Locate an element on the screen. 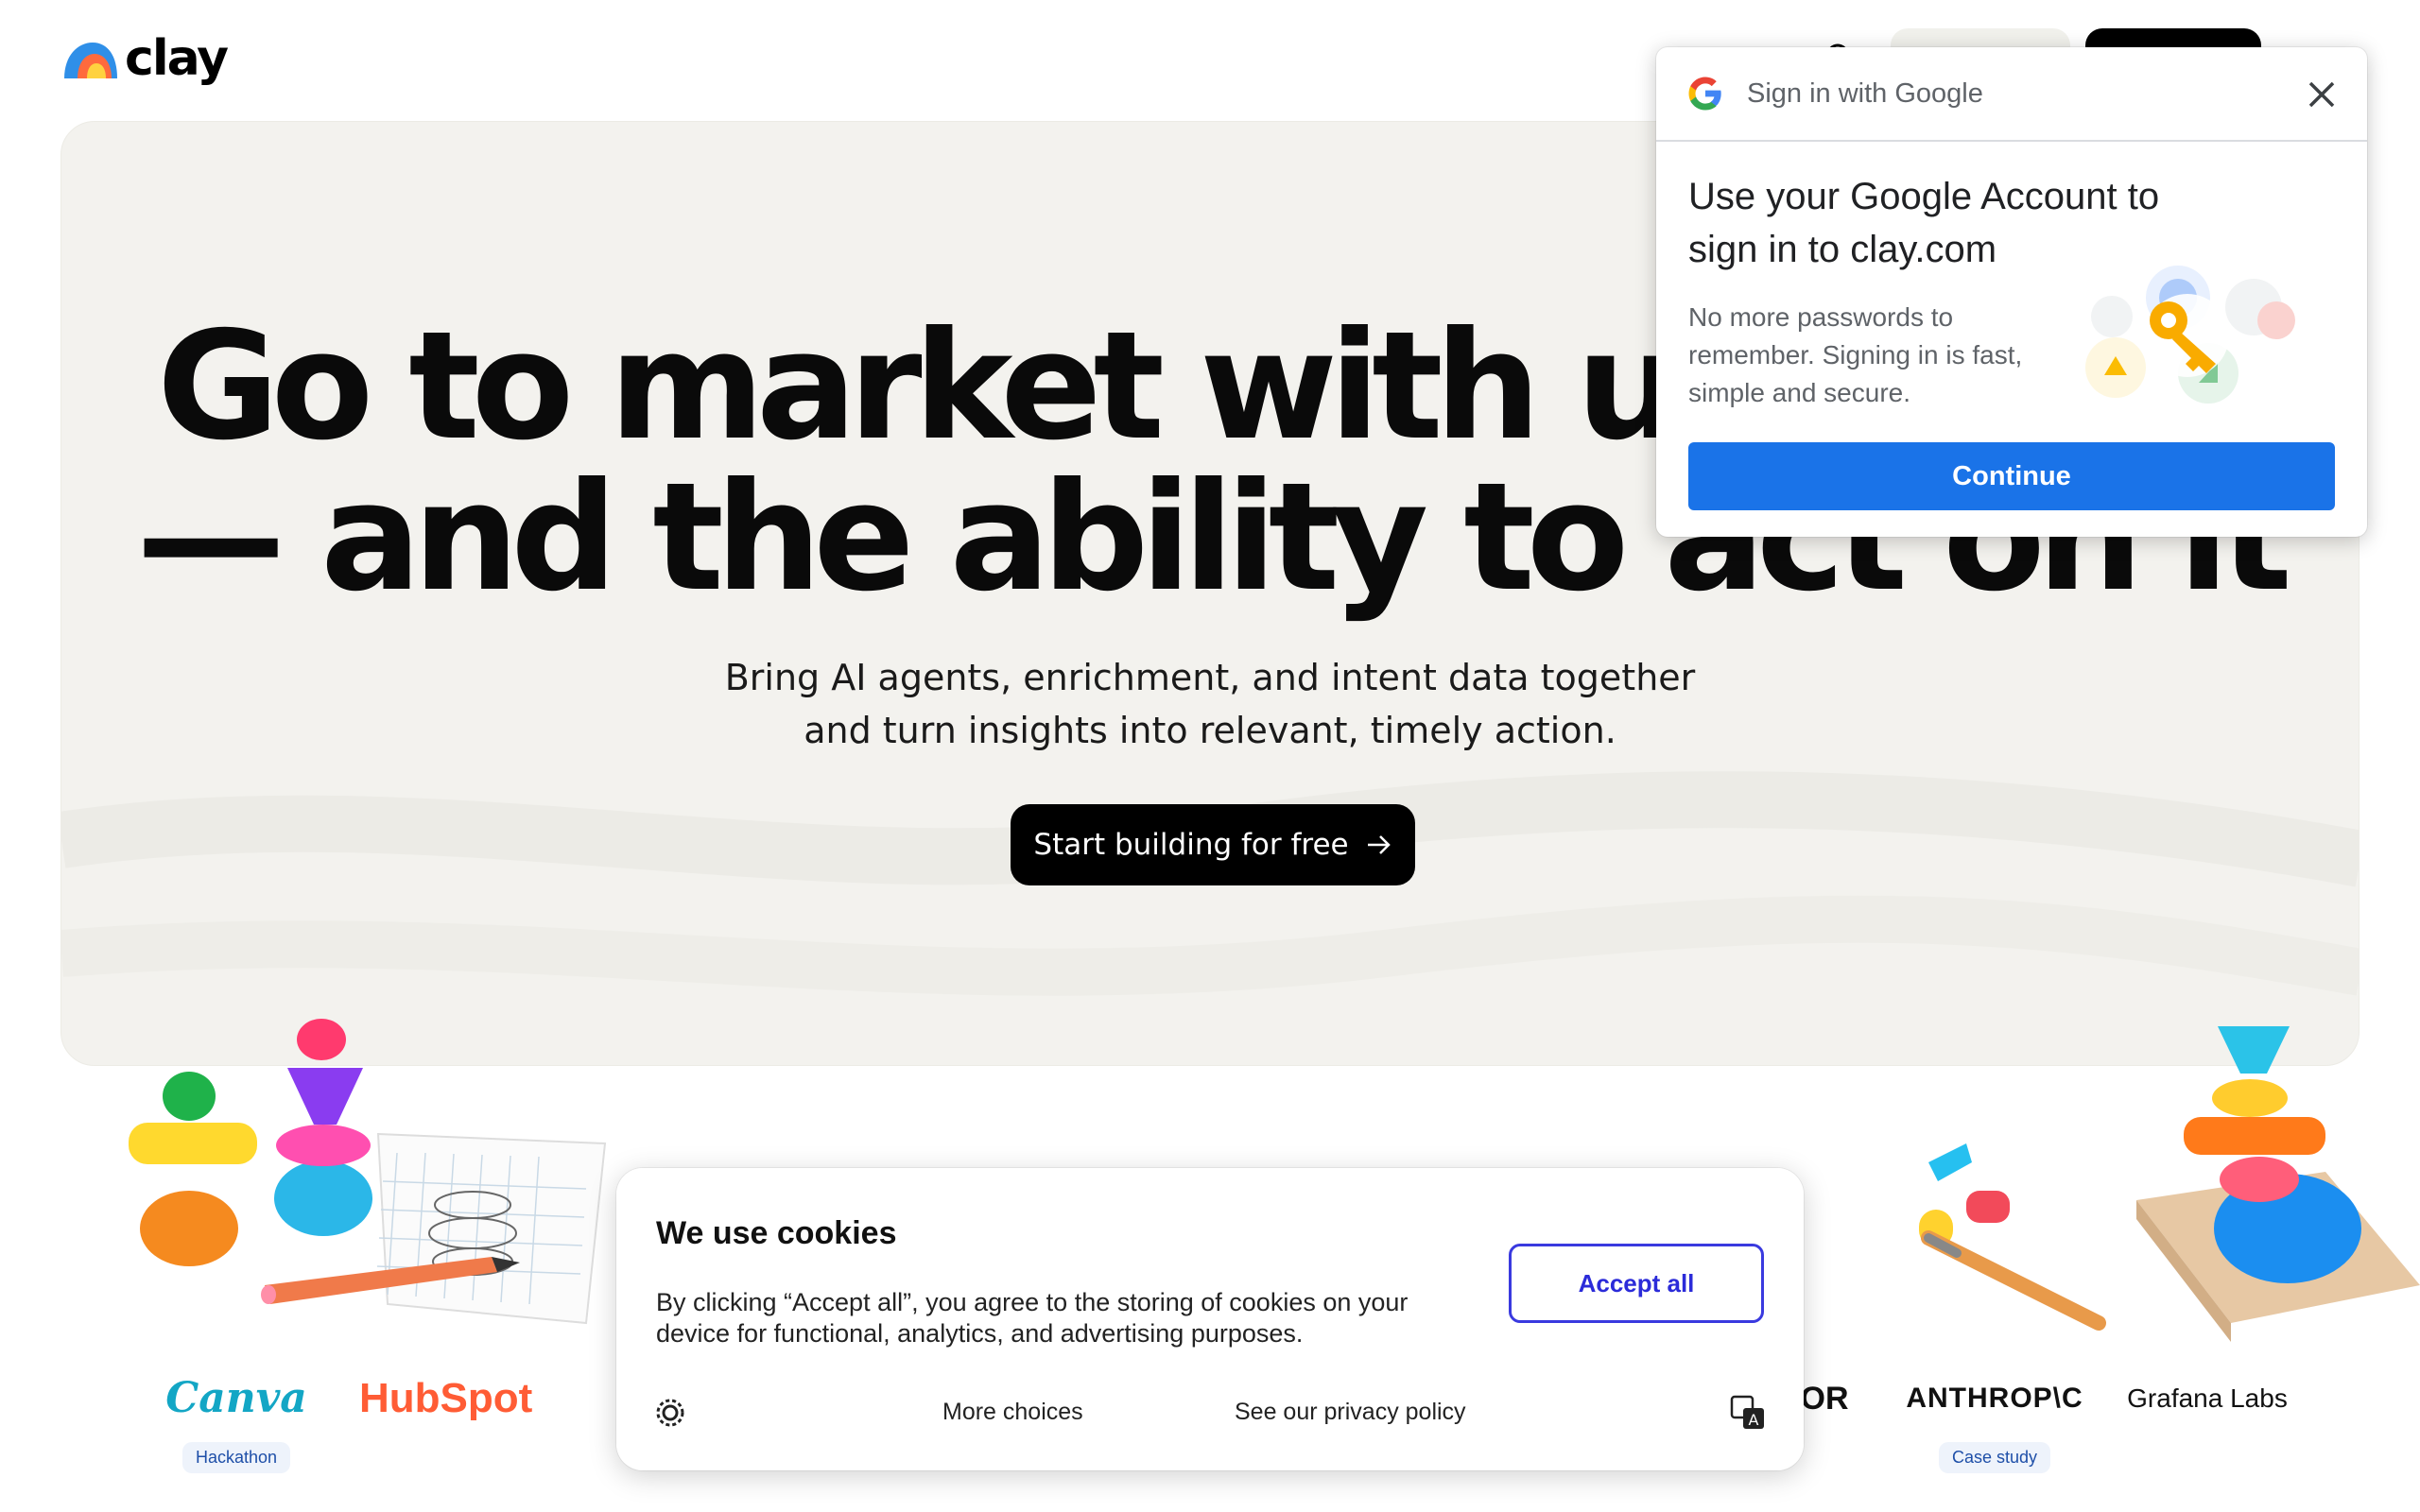  brand-grafana: Grafana Labs is located at coordinates (2207, 1398).